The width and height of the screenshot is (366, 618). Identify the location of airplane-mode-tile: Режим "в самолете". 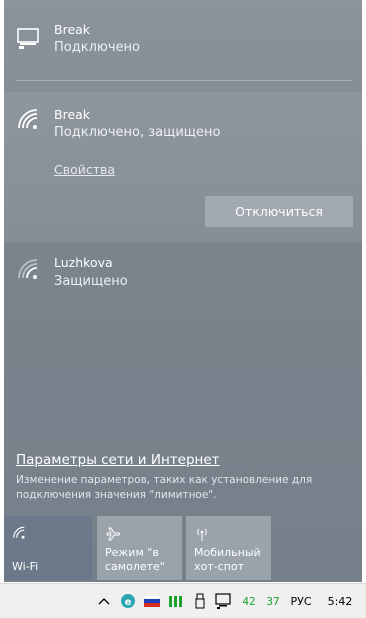
(139, 548).